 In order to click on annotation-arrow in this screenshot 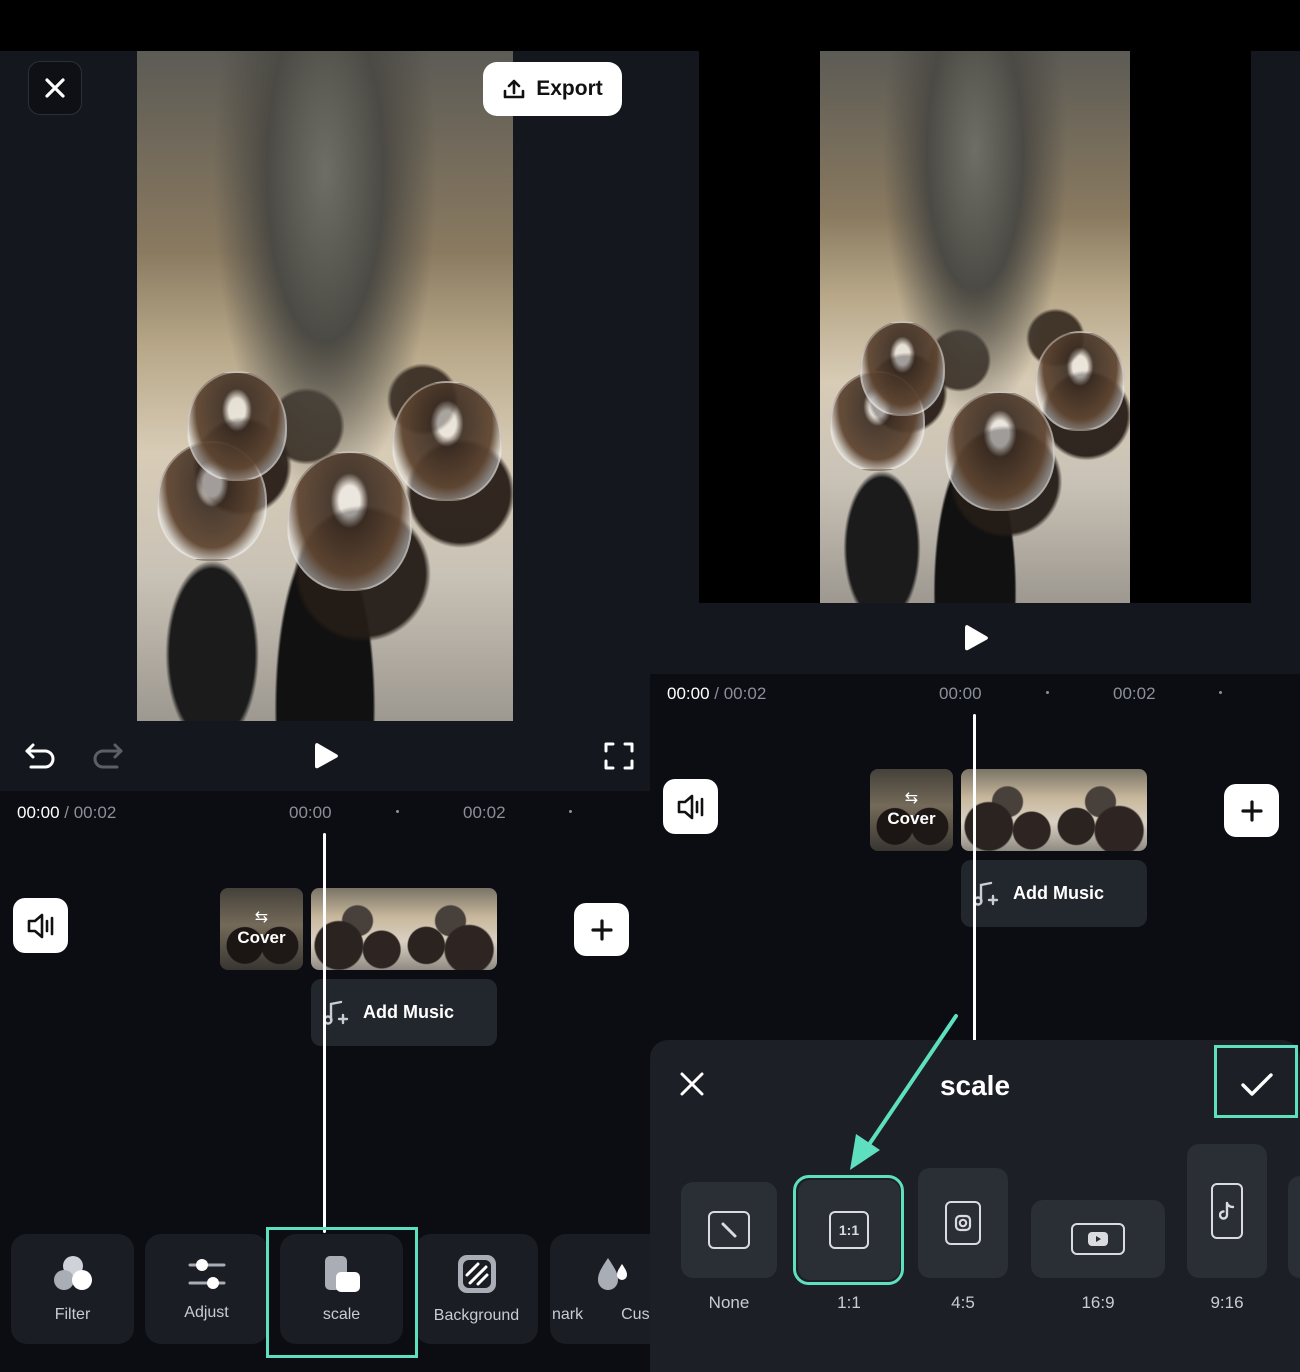, I will do `click(904, 1092)`.